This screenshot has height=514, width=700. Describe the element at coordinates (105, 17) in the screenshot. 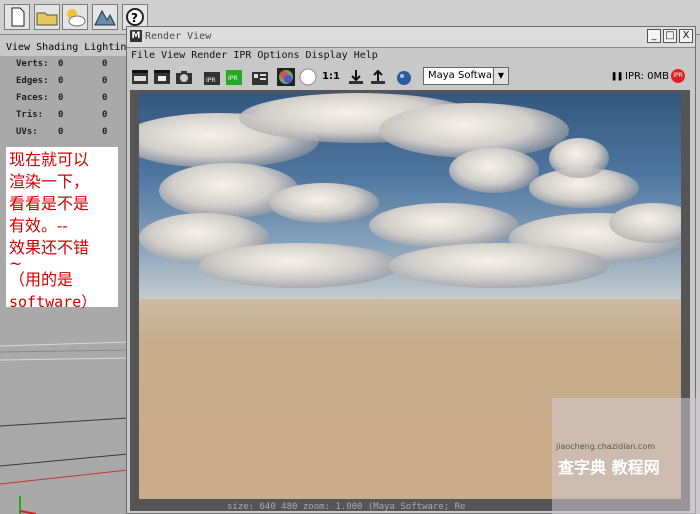

I see `mountain-icon` at that location.